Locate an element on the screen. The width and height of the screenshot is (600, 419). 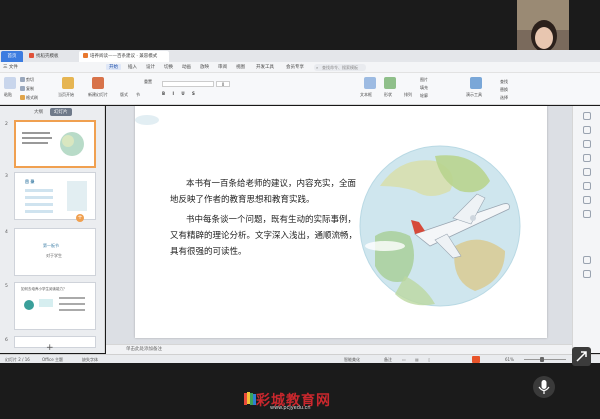
cut-button: 剪切 is located at coordinates (30, 80).